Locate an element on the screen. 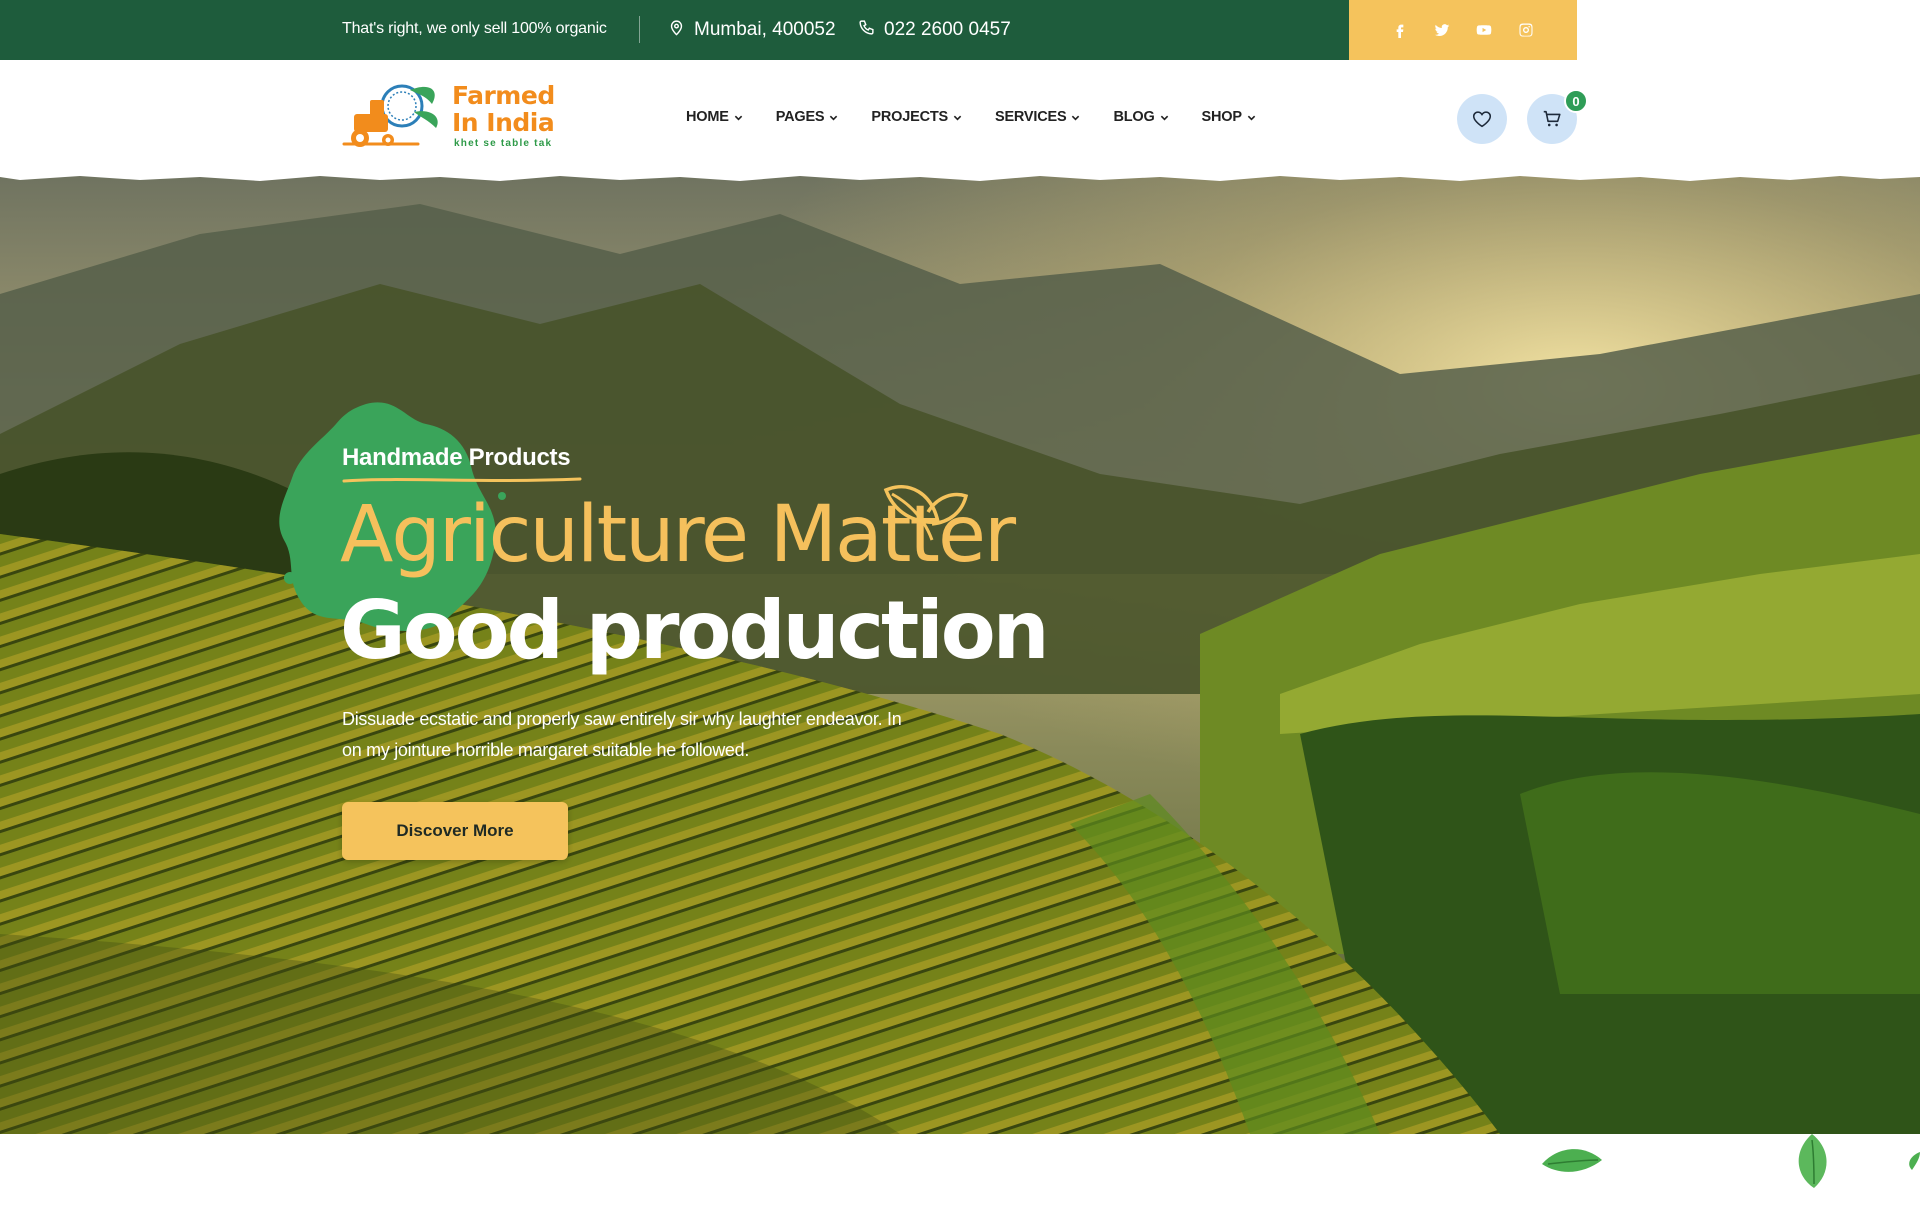  nav-item-label: PROJECTS is located at coordinates (909, 117).